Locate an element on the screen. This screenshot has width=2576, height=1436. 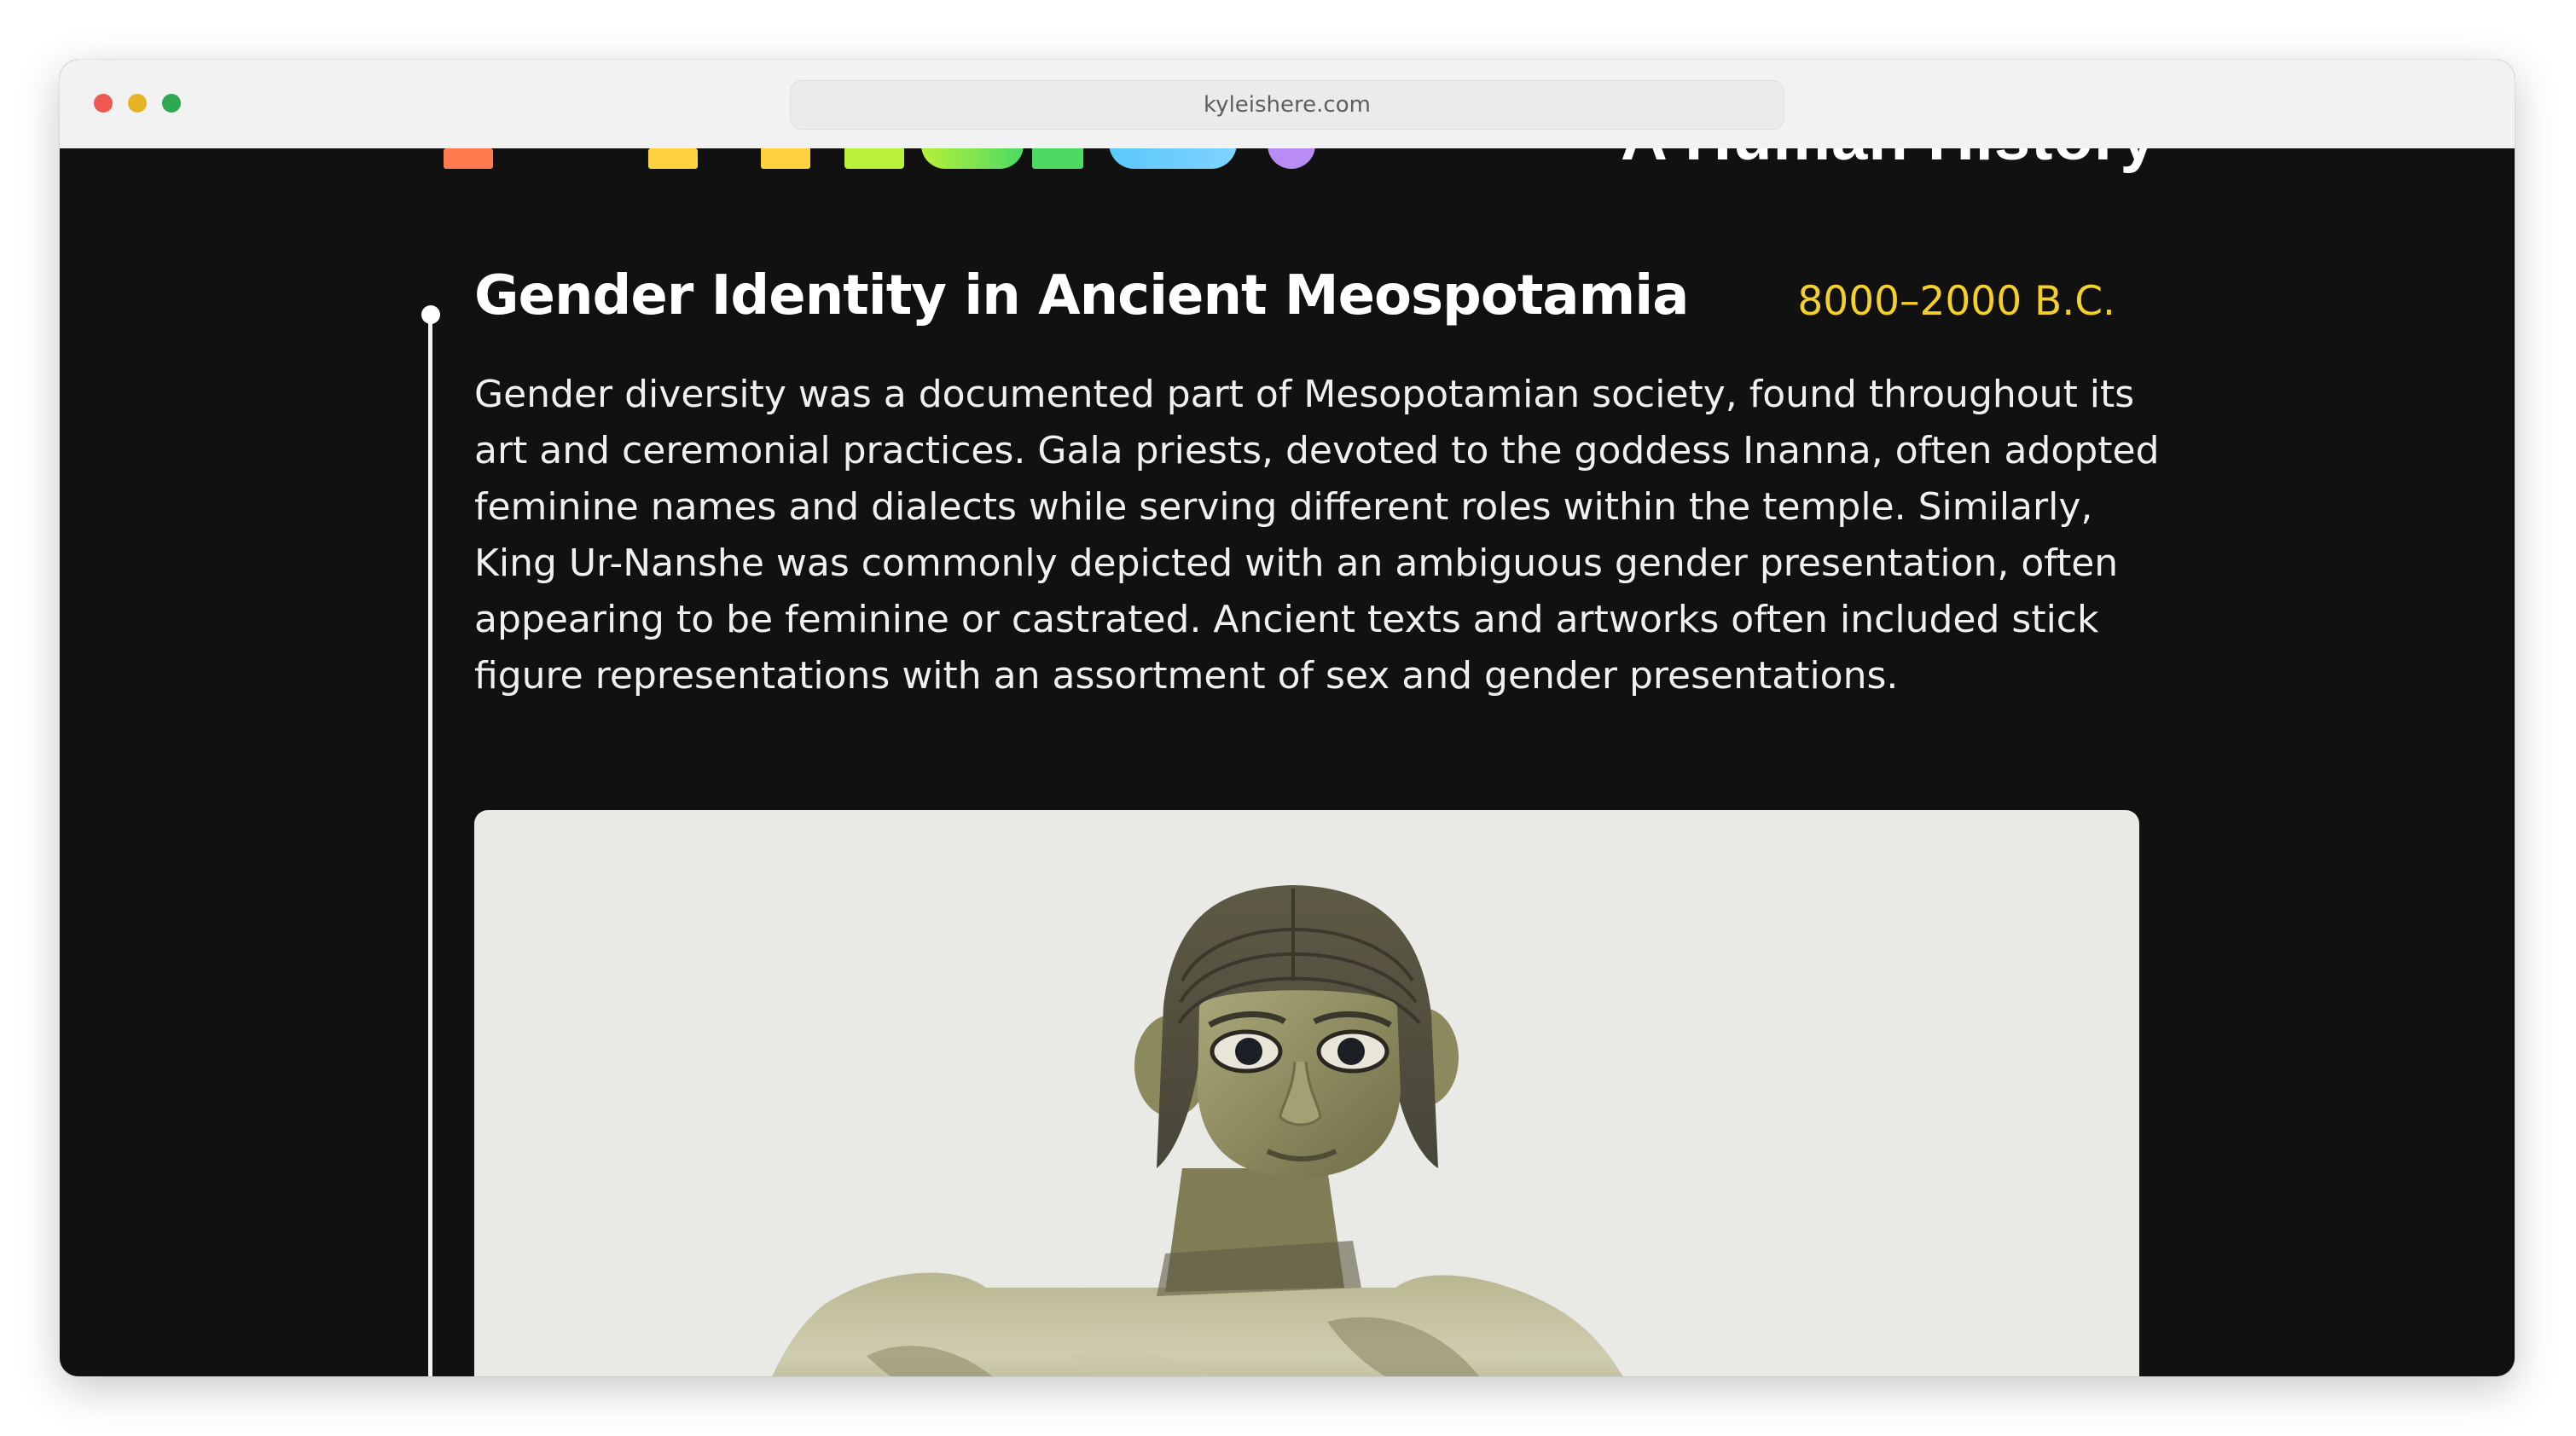
statue-illustration is located at coordinates (1197, 1130).